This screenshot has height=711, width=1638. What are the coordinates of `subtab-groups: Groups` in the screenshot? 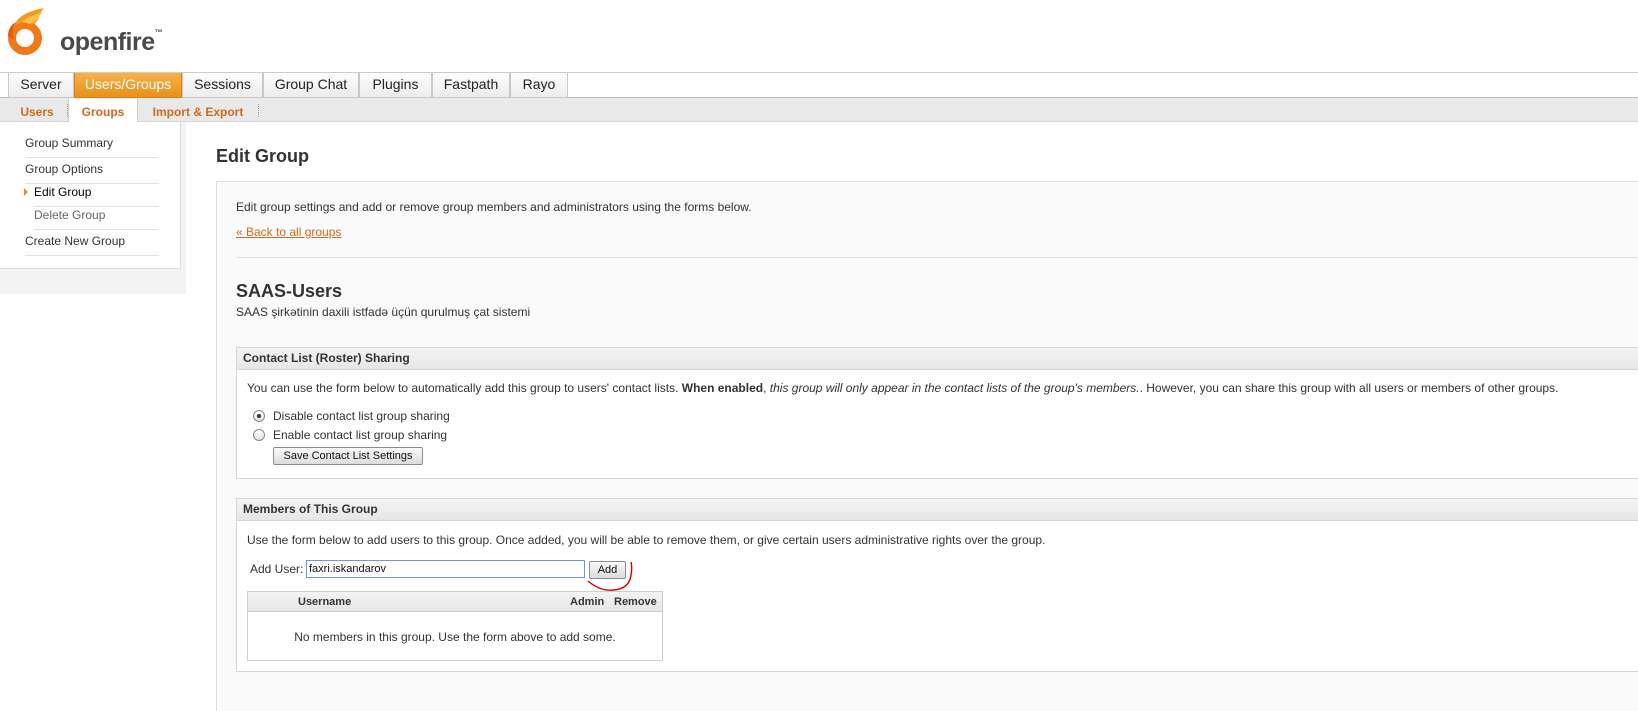 It's located at (103, 111).